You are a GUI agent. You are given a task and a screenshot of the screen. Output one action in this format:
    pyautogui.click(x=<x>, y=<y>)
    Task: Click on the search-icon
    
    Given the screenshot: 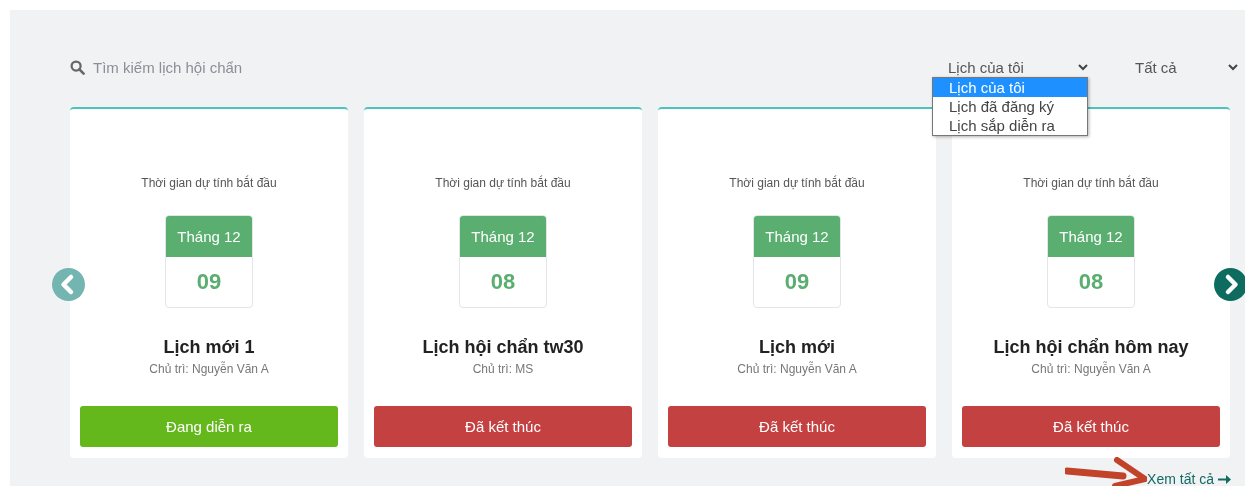 What is the action you would take?
    pyautogui.click(x=77, y=67)
    